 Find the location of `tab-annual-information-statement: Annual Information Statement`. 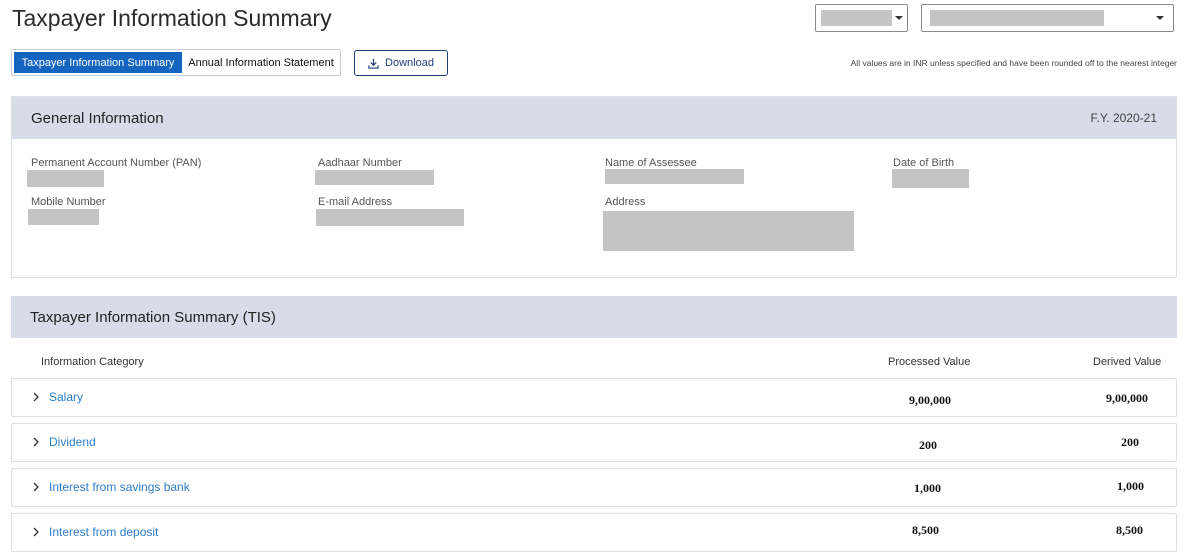

tab-annual-information-statement: Annual Information Statement is located at coordinates (261, 62).